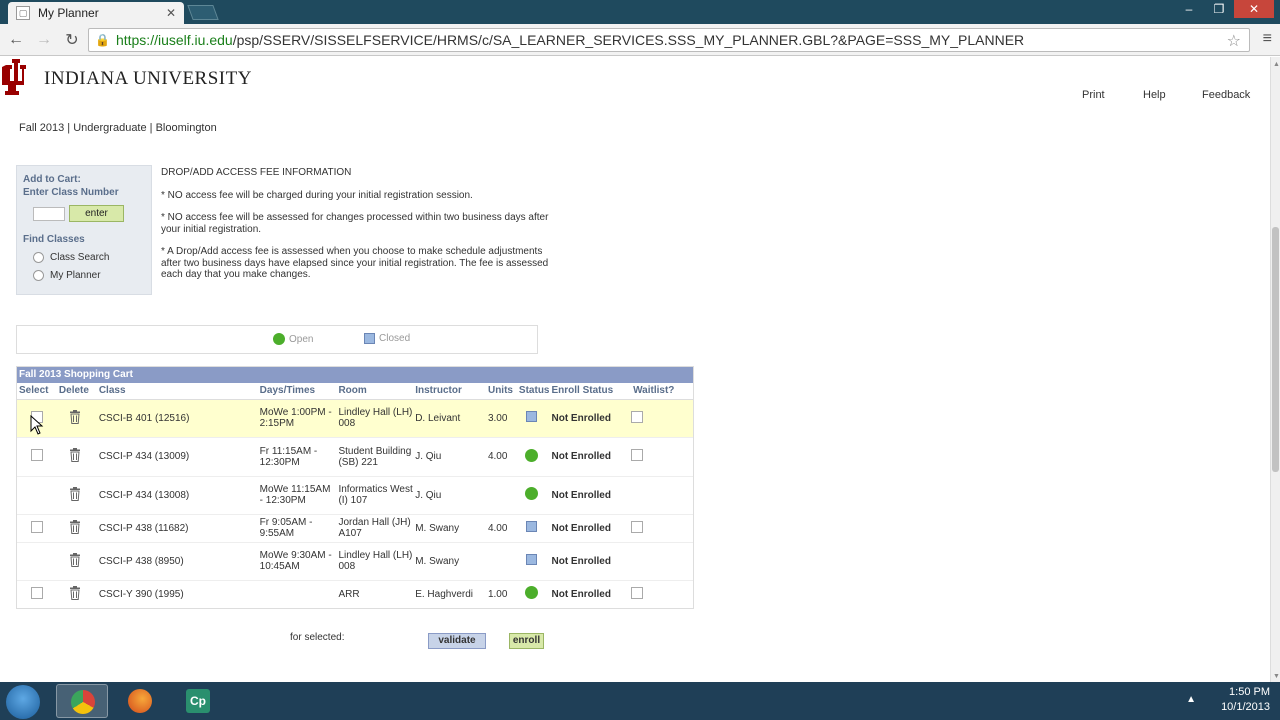 The height and width of the screenshot is (720, 1280). Describe the element at coordinates (14, 77) in the screenshot. I see `iu-trident-icon` at that location.